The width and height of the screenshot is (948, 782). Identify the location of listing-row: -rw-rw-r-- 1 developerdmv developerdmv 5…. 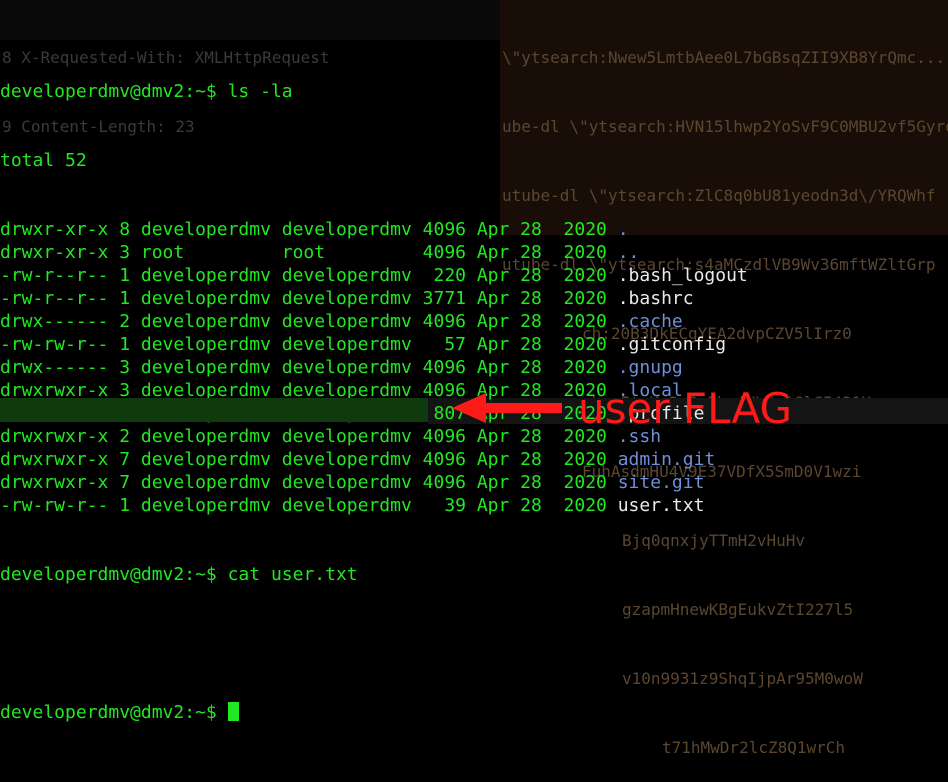
(474, 344).